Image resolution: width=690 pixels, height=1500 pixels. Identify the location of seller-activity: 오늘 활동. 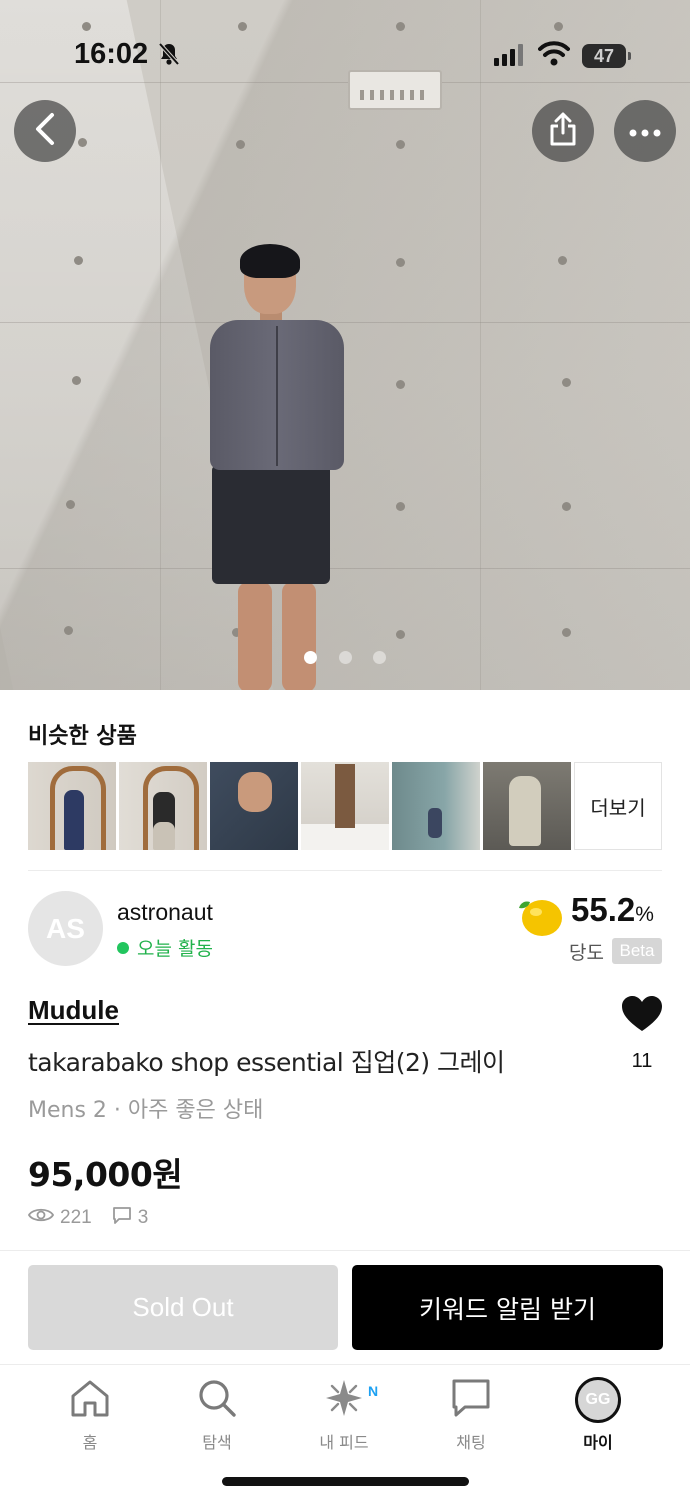
(165, 947).